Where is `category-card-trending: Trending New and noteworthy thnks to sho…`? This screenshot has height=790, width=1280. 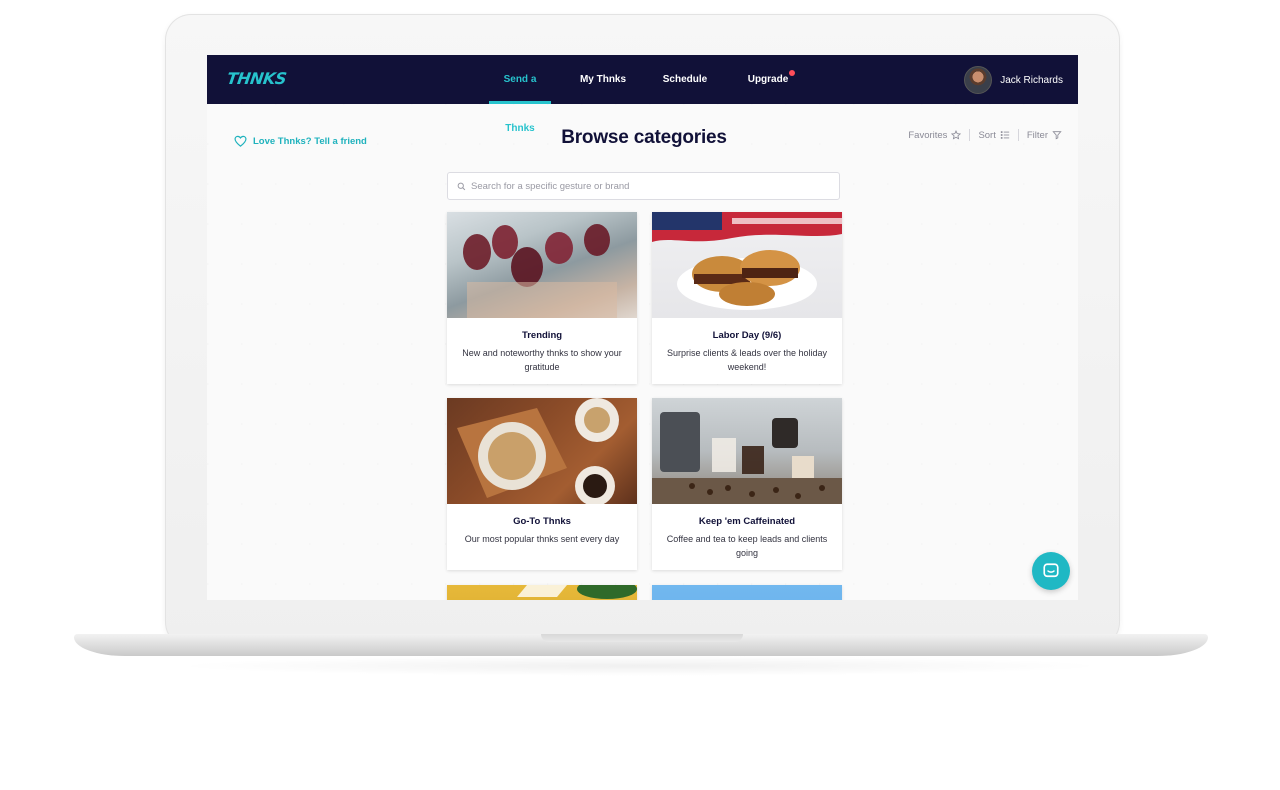 category-card-trending: Trending New and noteworthy thnks to sho… is located at coordinates (542, 298).